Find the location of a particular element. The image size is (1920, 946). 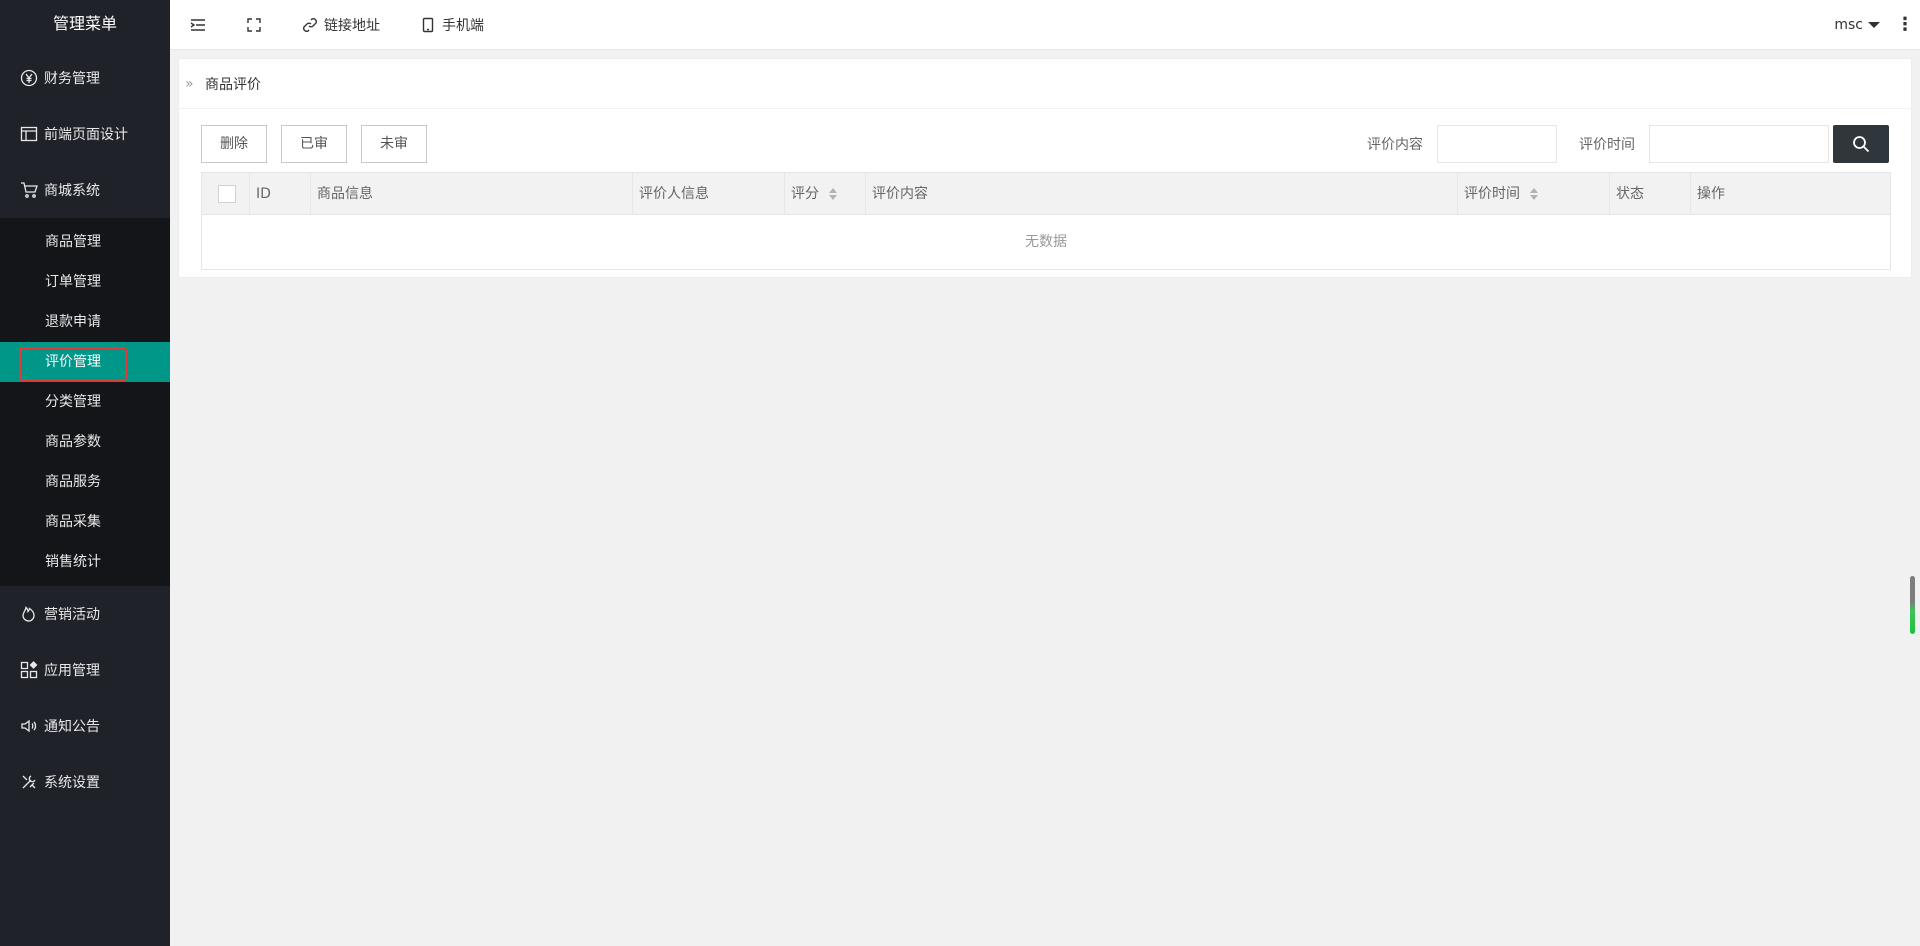

unapproved-button: 未审 is located at coordinates (394, 144).